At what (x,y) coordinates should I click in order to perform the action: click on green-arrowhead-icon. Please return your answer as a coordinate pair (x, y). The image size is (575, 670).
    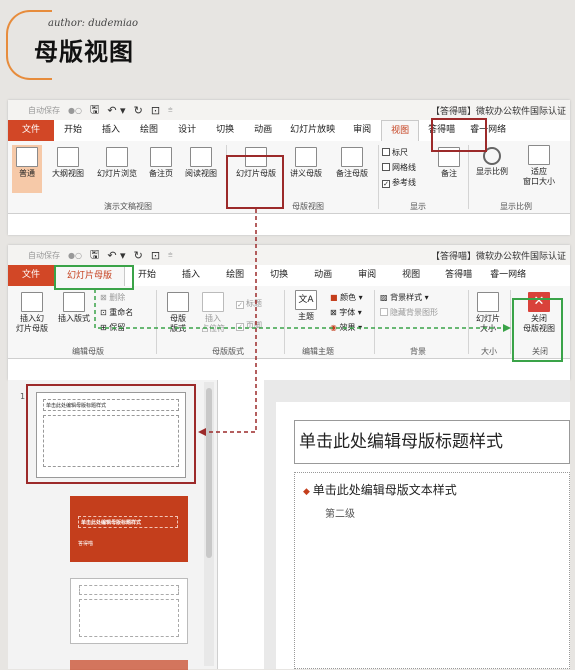
    Looking at the image, I should click on (507, 328).